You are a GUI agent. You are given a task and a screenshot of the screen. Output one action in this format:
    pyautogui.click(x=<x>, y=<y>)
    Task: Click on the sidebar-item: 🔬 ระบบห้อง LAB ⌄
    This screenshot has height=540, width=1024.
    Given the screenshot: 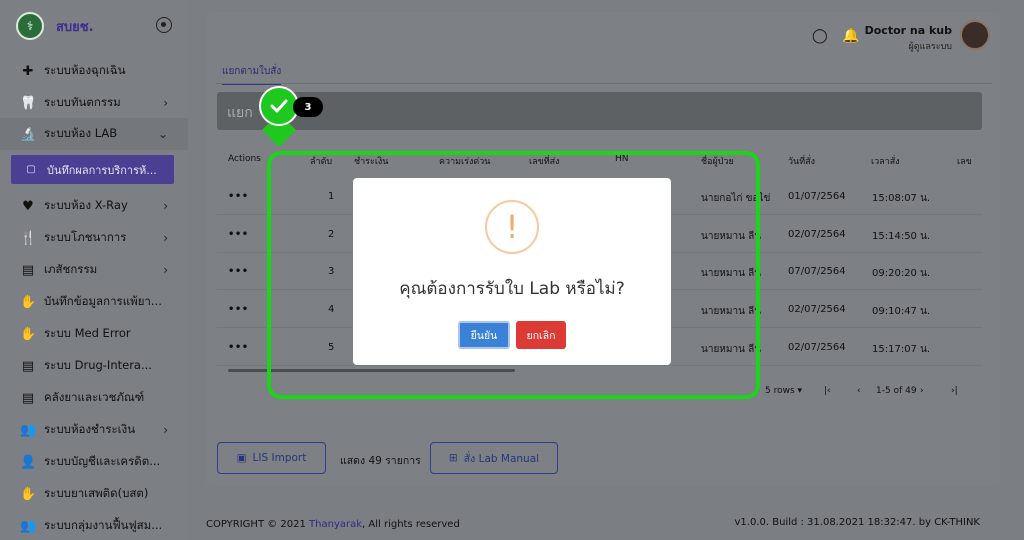 What is the action you would take?
    pyautogui.click(x=94, y=134)
    